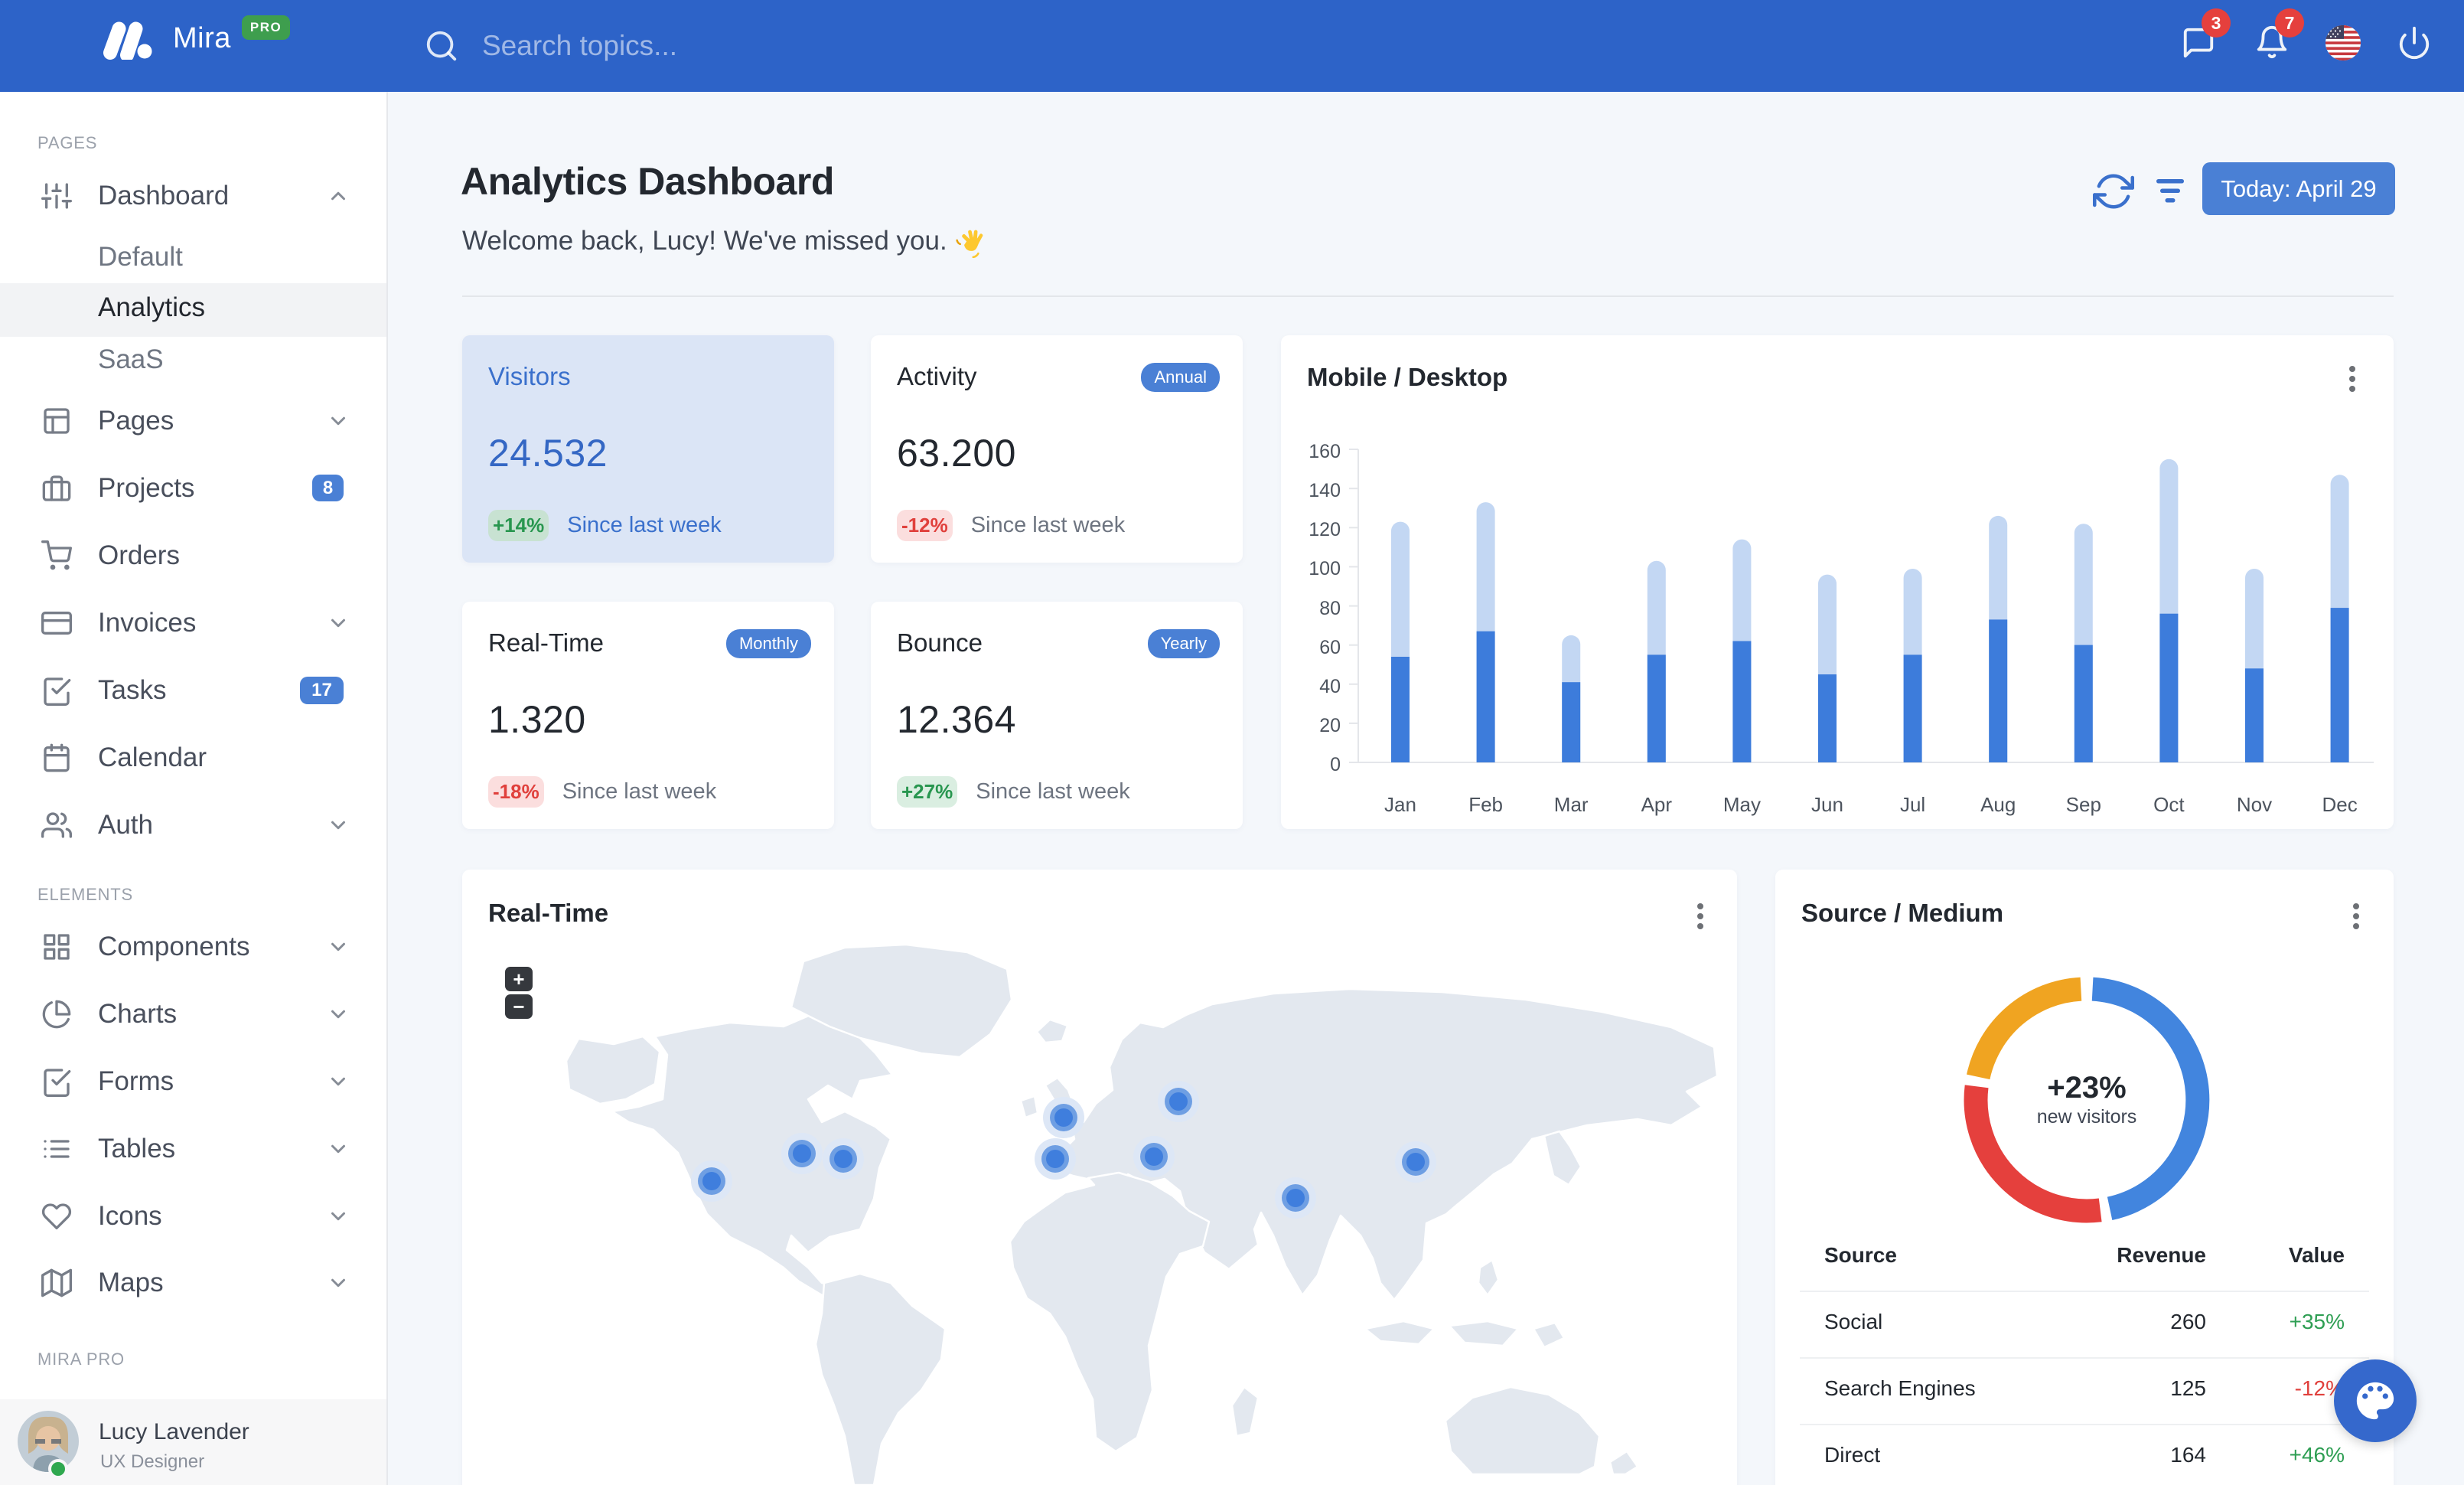 The height and width of the screenshot is (1485, 2464). Describe the element at coordinates (1330, 647) in the screenshot. I see `svg-text: 60` at that location.